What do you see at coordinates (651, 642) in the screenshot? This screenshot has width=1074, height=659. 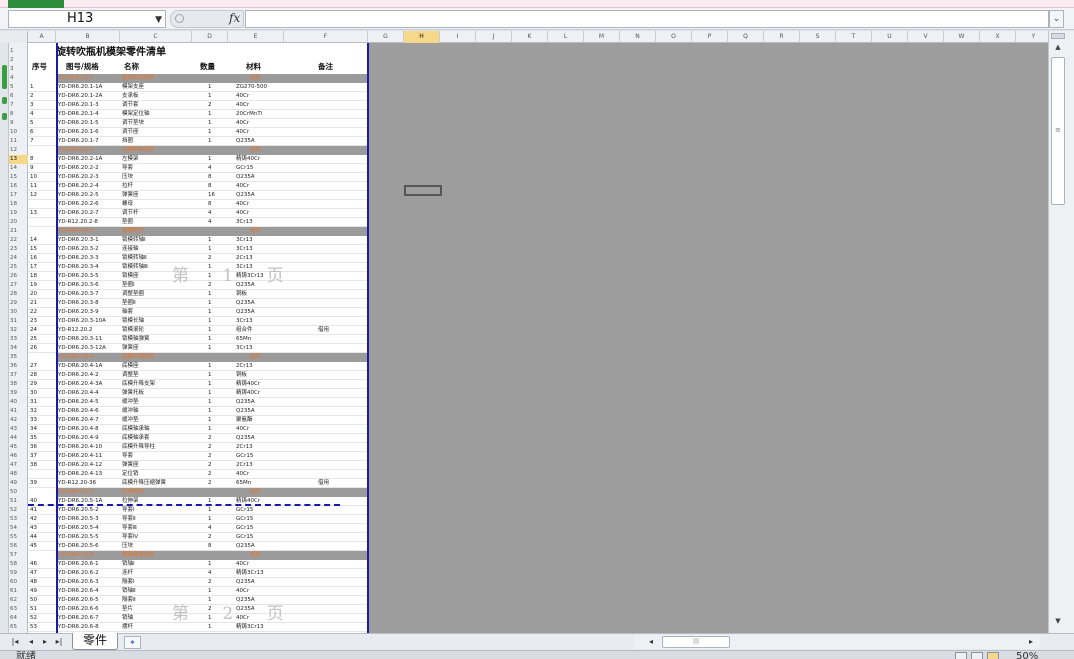 I see `scroll-left-icon: ◂` at bounding box center [651, 642].